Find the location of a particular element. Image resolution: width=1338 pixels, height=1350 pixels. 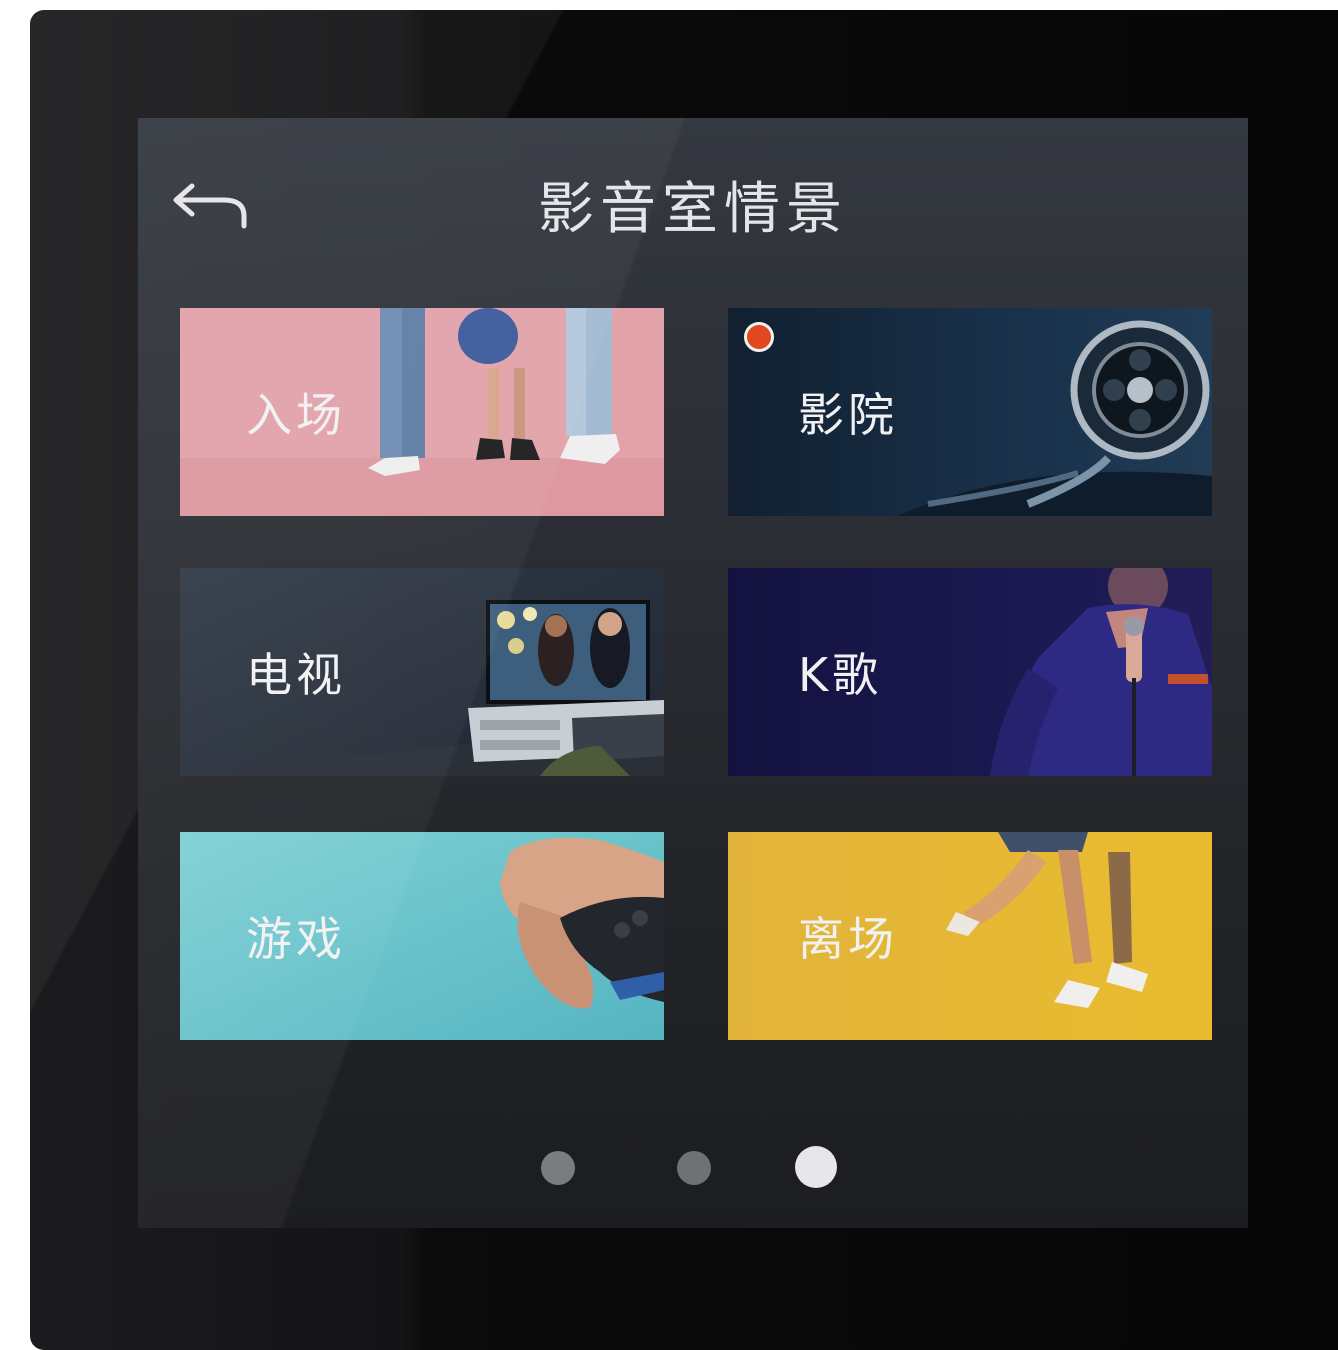

scene-label-leave: 离场 is located at coordinates (848, 939).